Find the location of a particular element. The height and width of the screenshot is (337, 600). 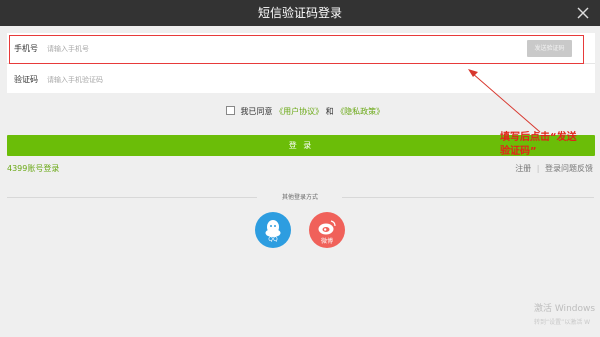

user-agreement-link: 《用户协议》 is located at coordinates (299, 111).